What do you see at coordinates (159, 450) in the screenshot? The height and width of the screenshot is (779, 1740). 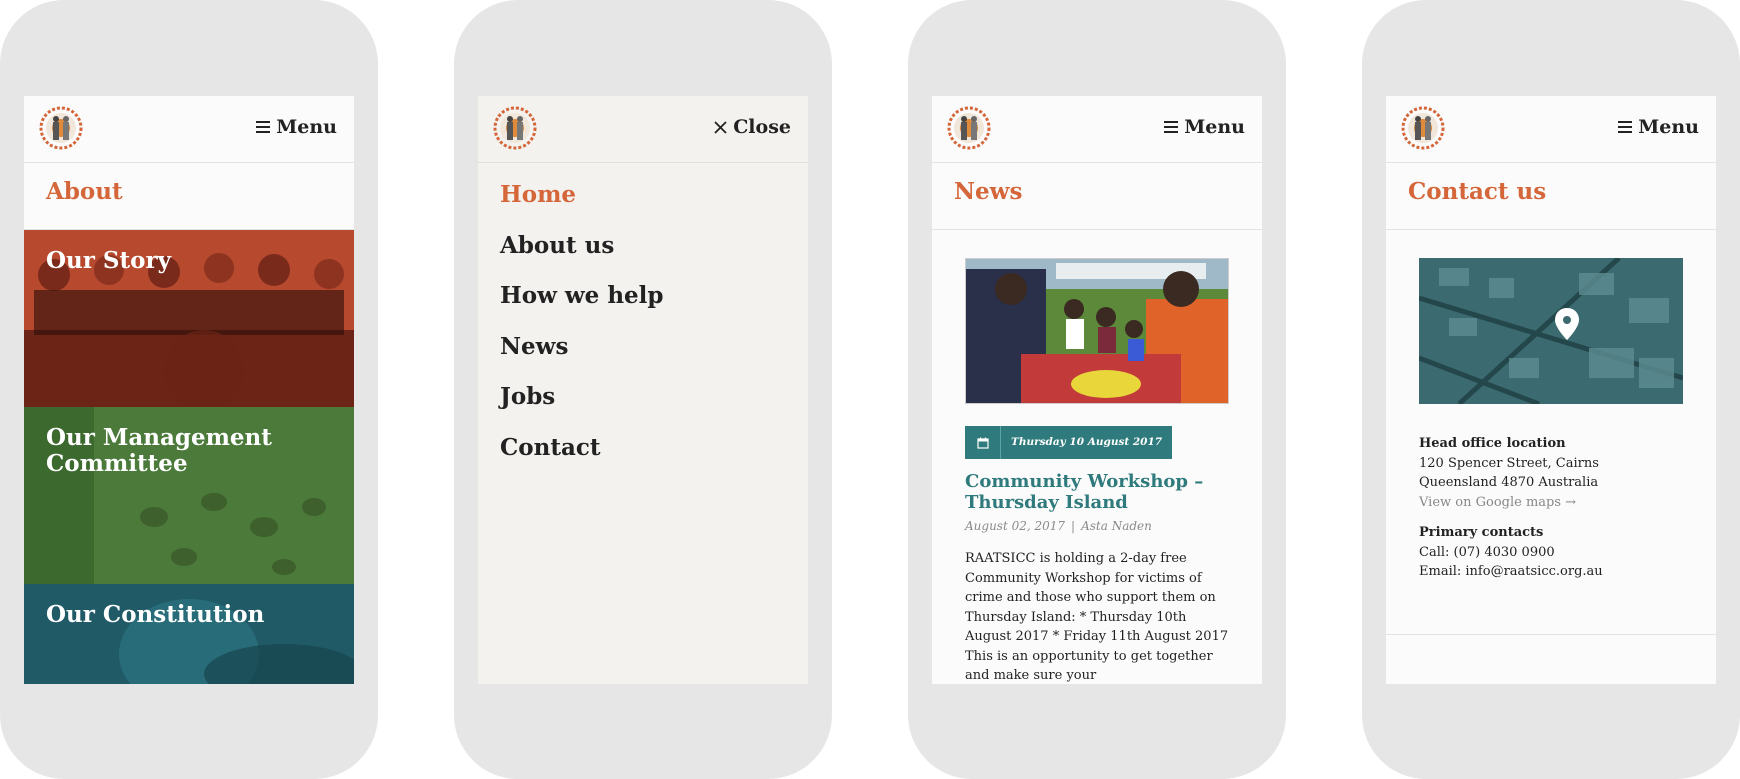 I see `tile-label: Our Management Committee` at bounding box center [159, 450].